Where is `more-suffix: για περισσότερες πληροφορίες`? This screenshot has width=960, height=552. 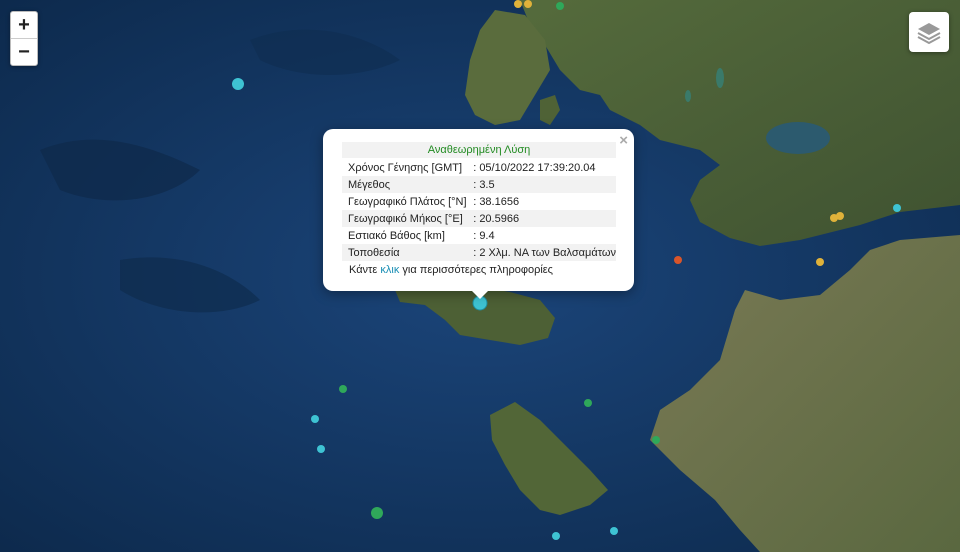
more-suffix: για περισσότερες πληροφορίες is located at coordinates (476, 270).